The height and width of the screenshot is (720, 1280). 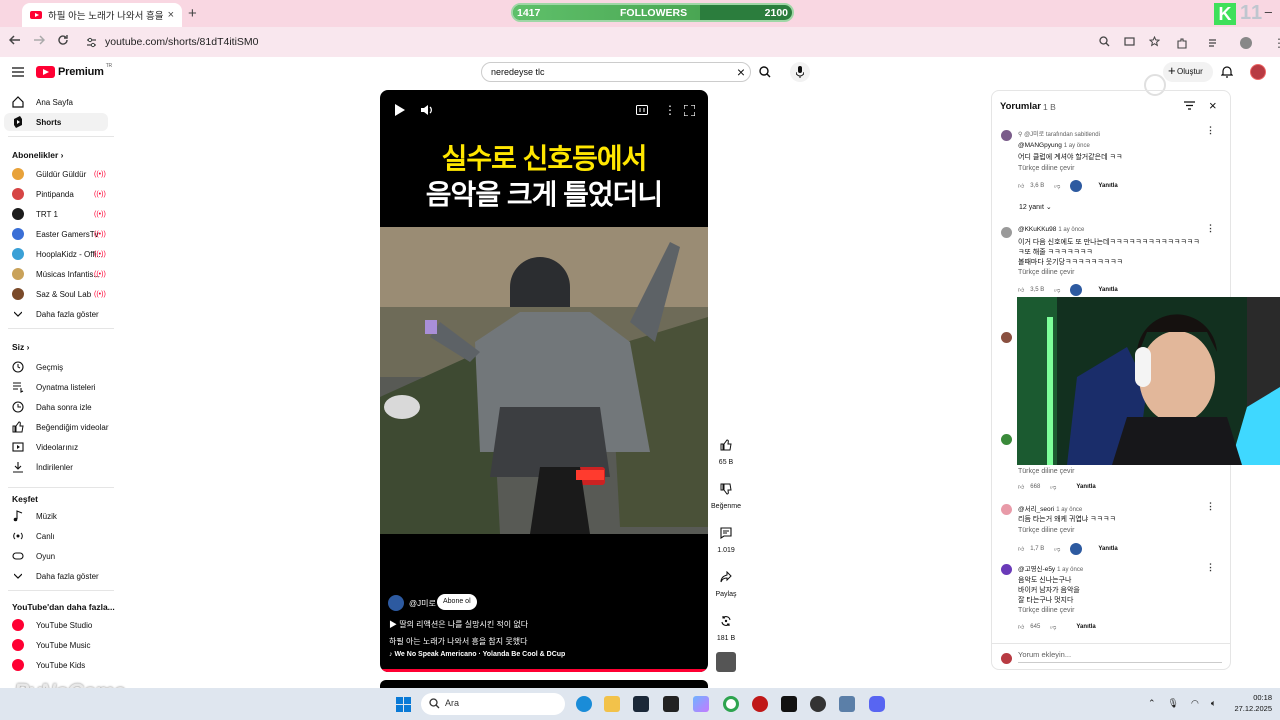 What do you see at coordinates (731, 704) in the screenshot?
I see `chrome-icon` at bounding box center [731, 704].